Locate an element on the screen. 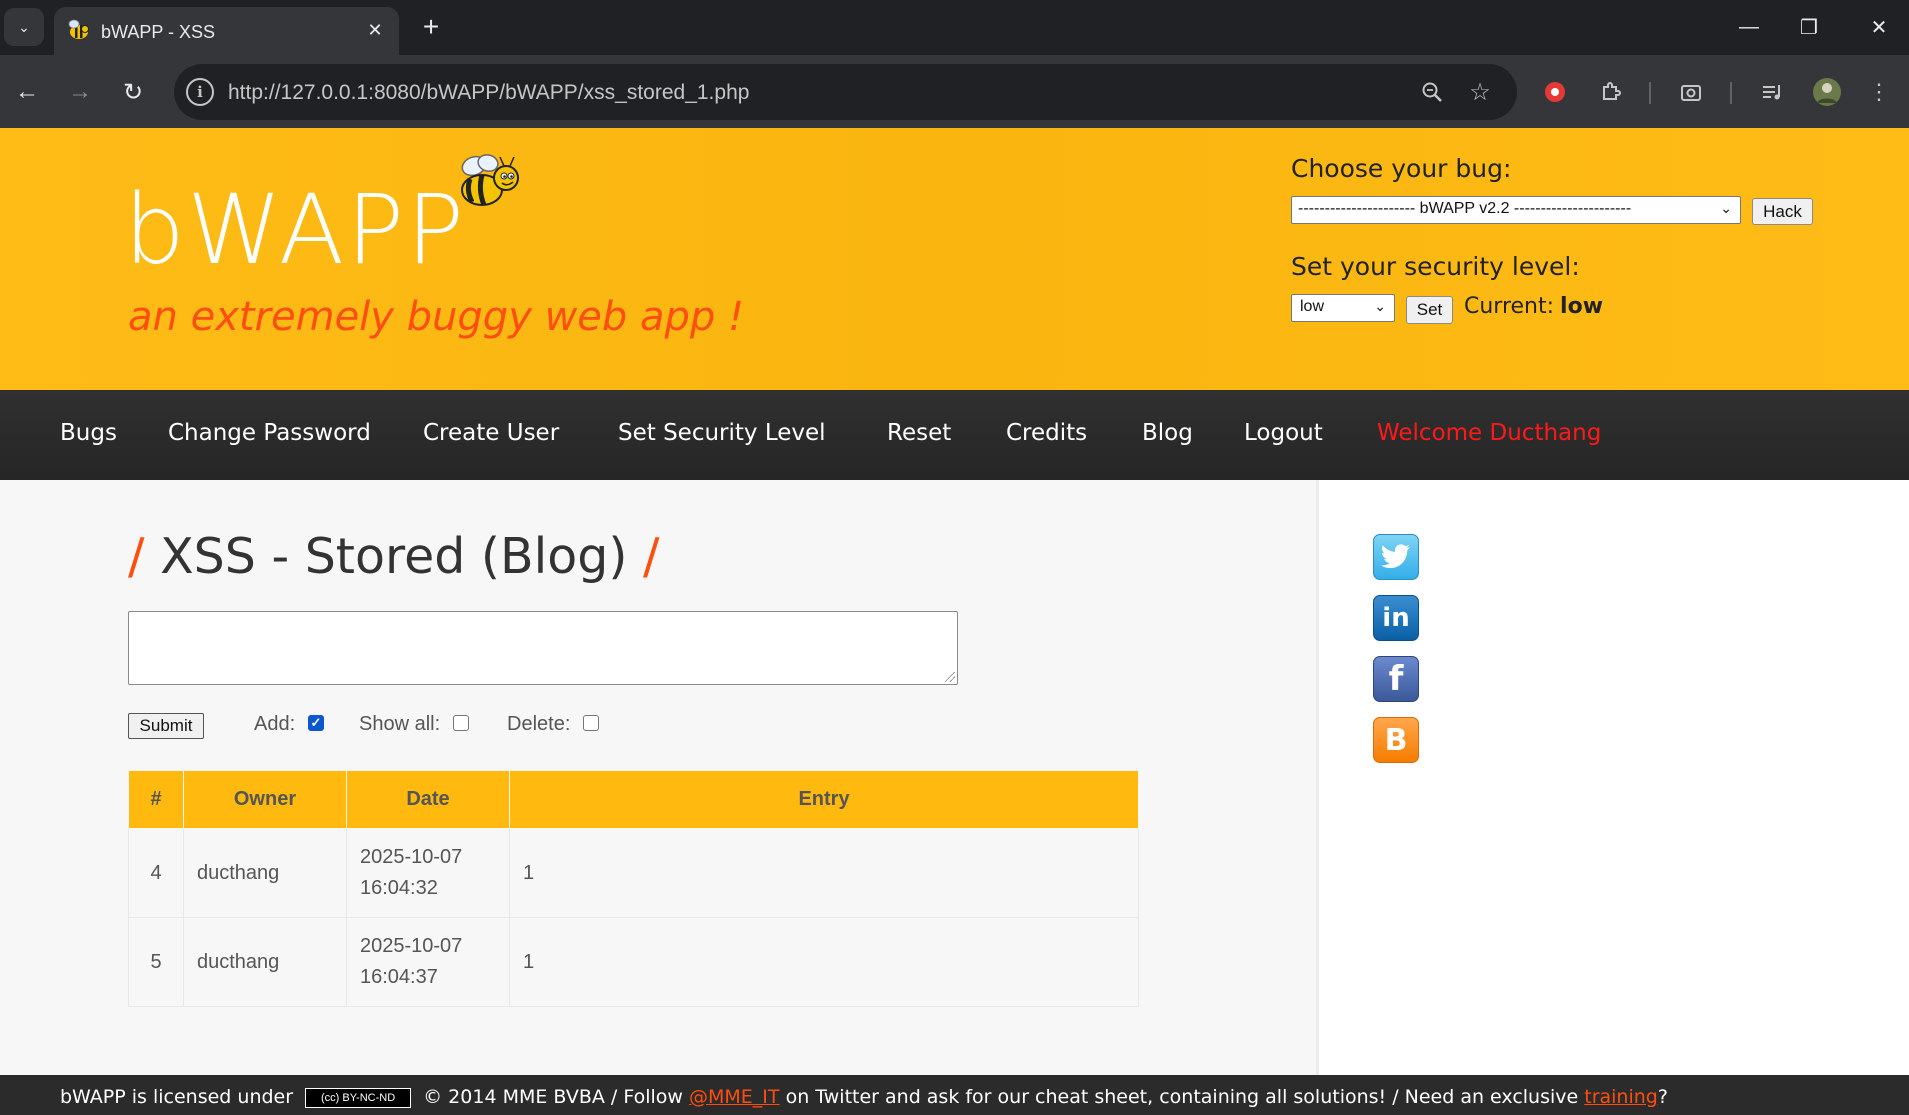  menu-item-set-security-level: Set Security Level is located at coordinates (722, 433).